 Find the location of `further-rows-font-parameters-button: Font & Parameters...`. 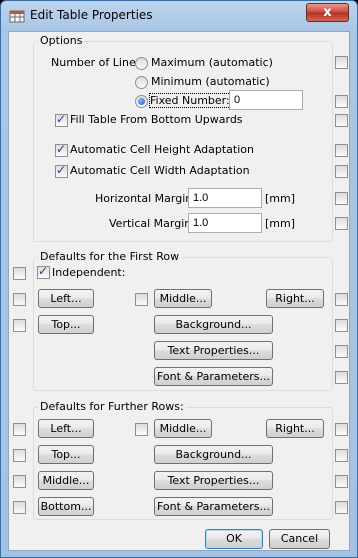

further-rows-font-parameters-button: Font & Parameters... is located at coordinates (213, 506).